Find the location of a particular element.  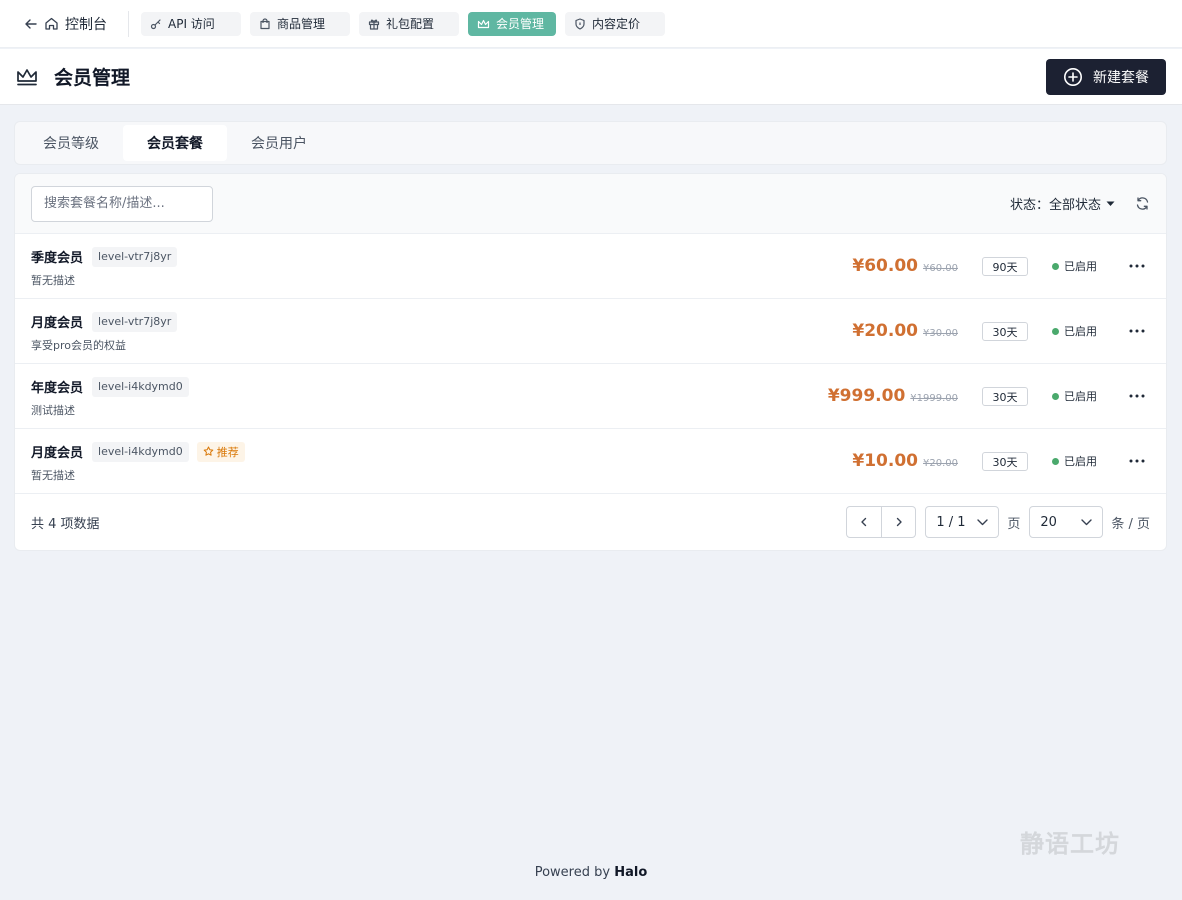

page-header: 会员管理 新建套餐 is located at coordinates (591, 77).